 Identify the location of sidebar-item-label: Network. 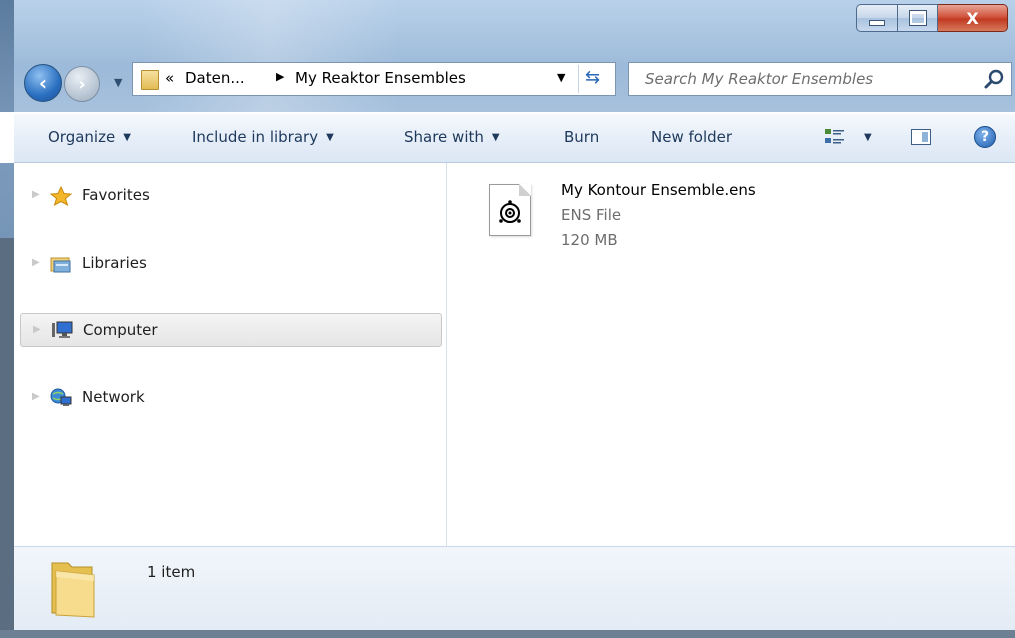
(113, 397).